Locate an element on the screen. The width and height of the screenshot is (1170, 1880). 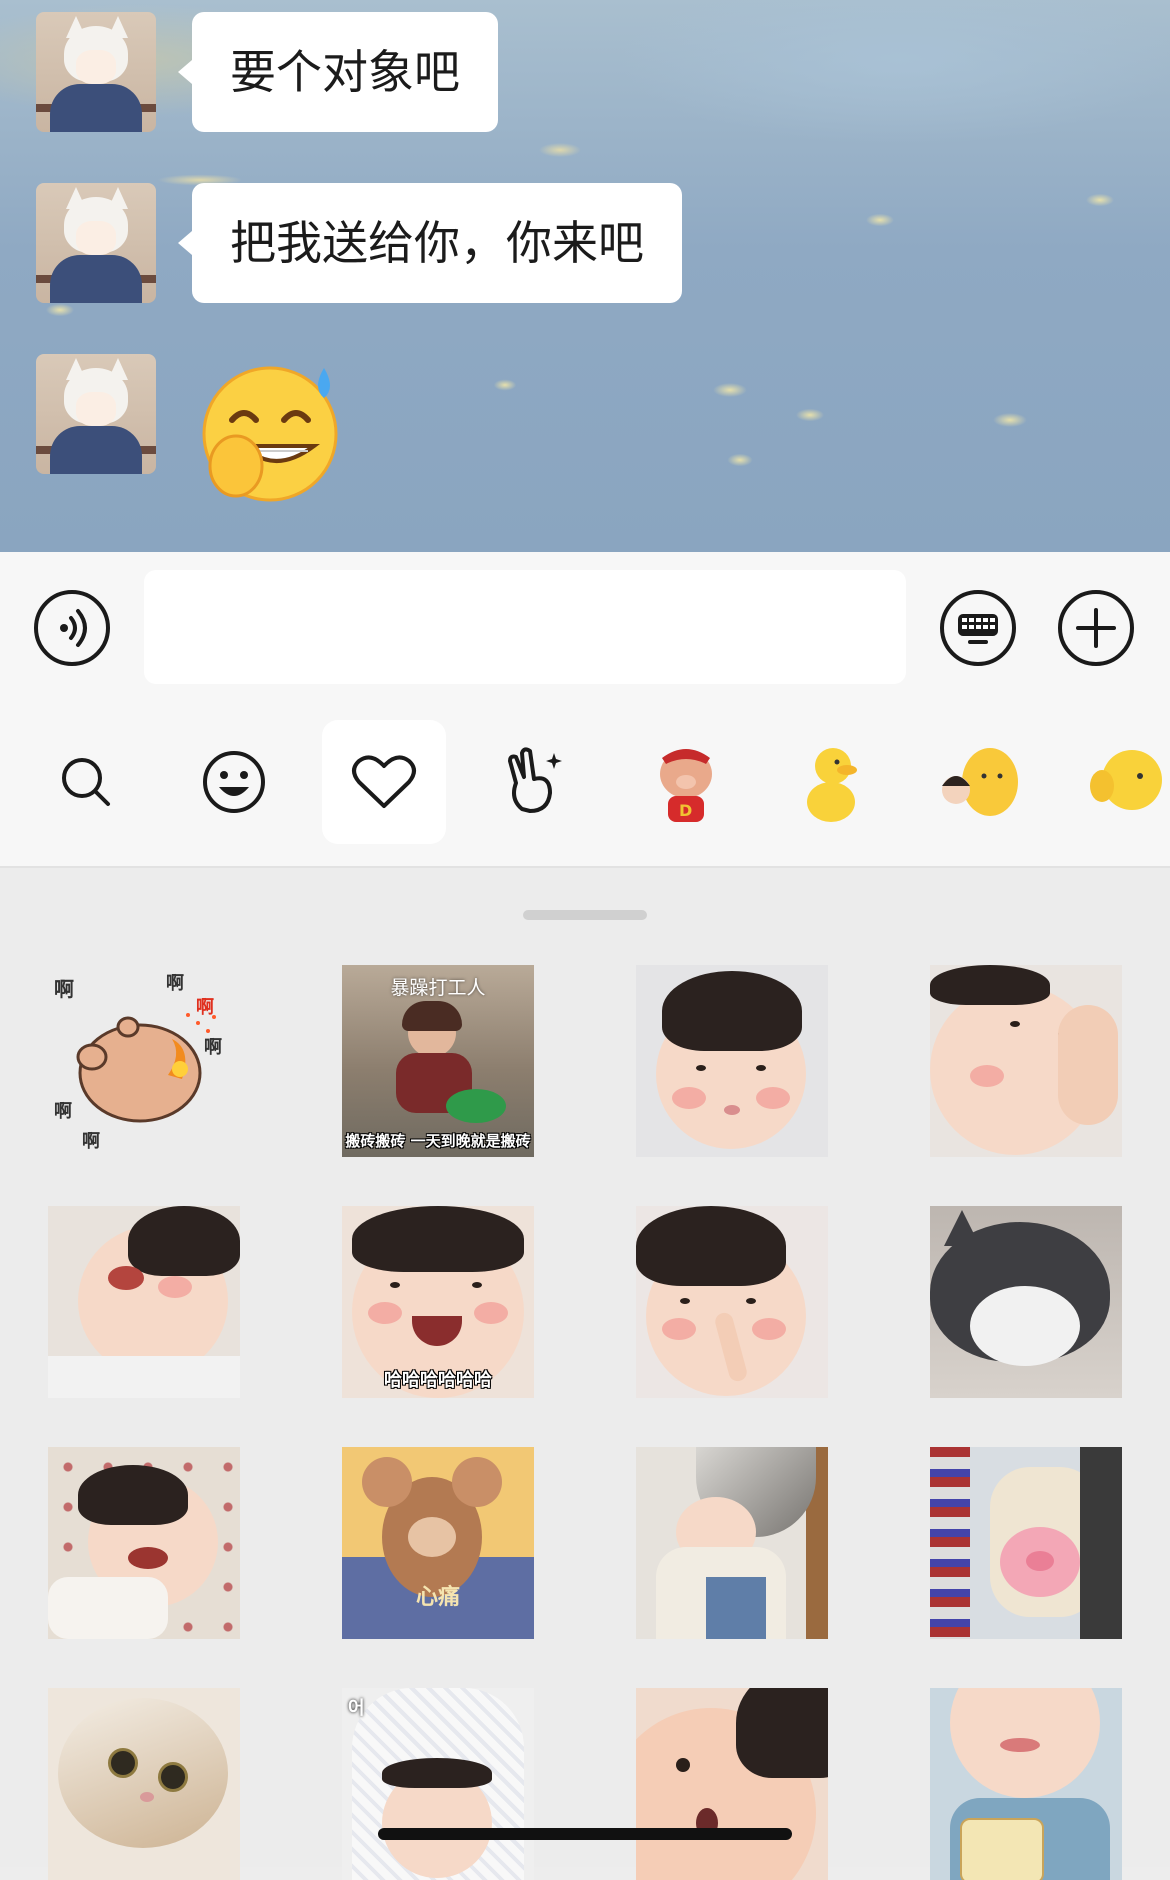
yellow-duck-wave-pack-icon is located at coordinates (1116, 782).